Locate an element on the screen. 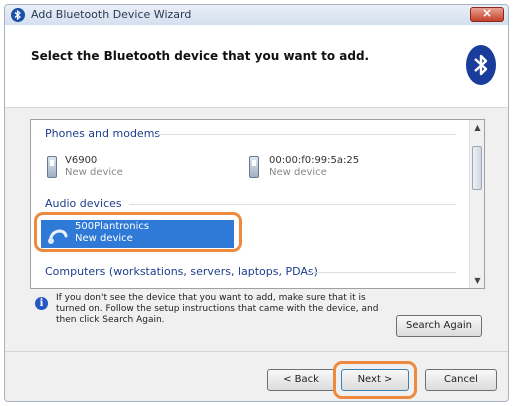 The width and height of the screenshot is (515, 406). group-phones-and-modems: Phones and modems is located at coordinates (103, 133).